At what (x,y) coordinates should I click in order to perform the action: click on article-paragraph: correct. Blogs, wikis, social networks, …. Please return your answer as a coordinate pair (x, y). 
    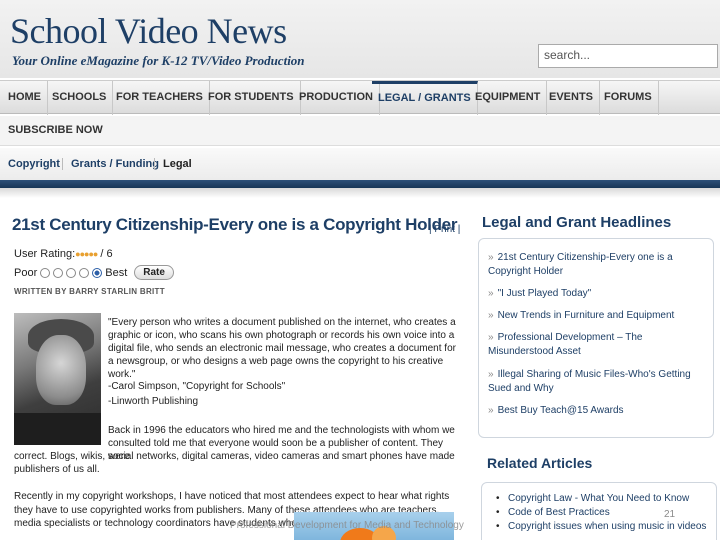
    Looking at the image, I should click on (234, 463).